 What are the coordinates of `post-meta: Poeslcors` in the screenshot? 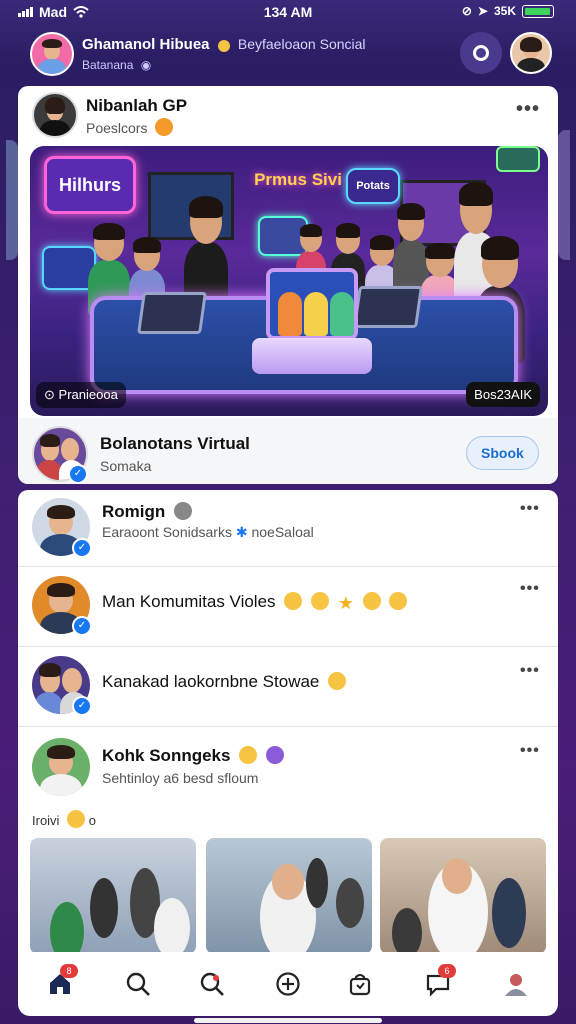 It's located at (130, 127).